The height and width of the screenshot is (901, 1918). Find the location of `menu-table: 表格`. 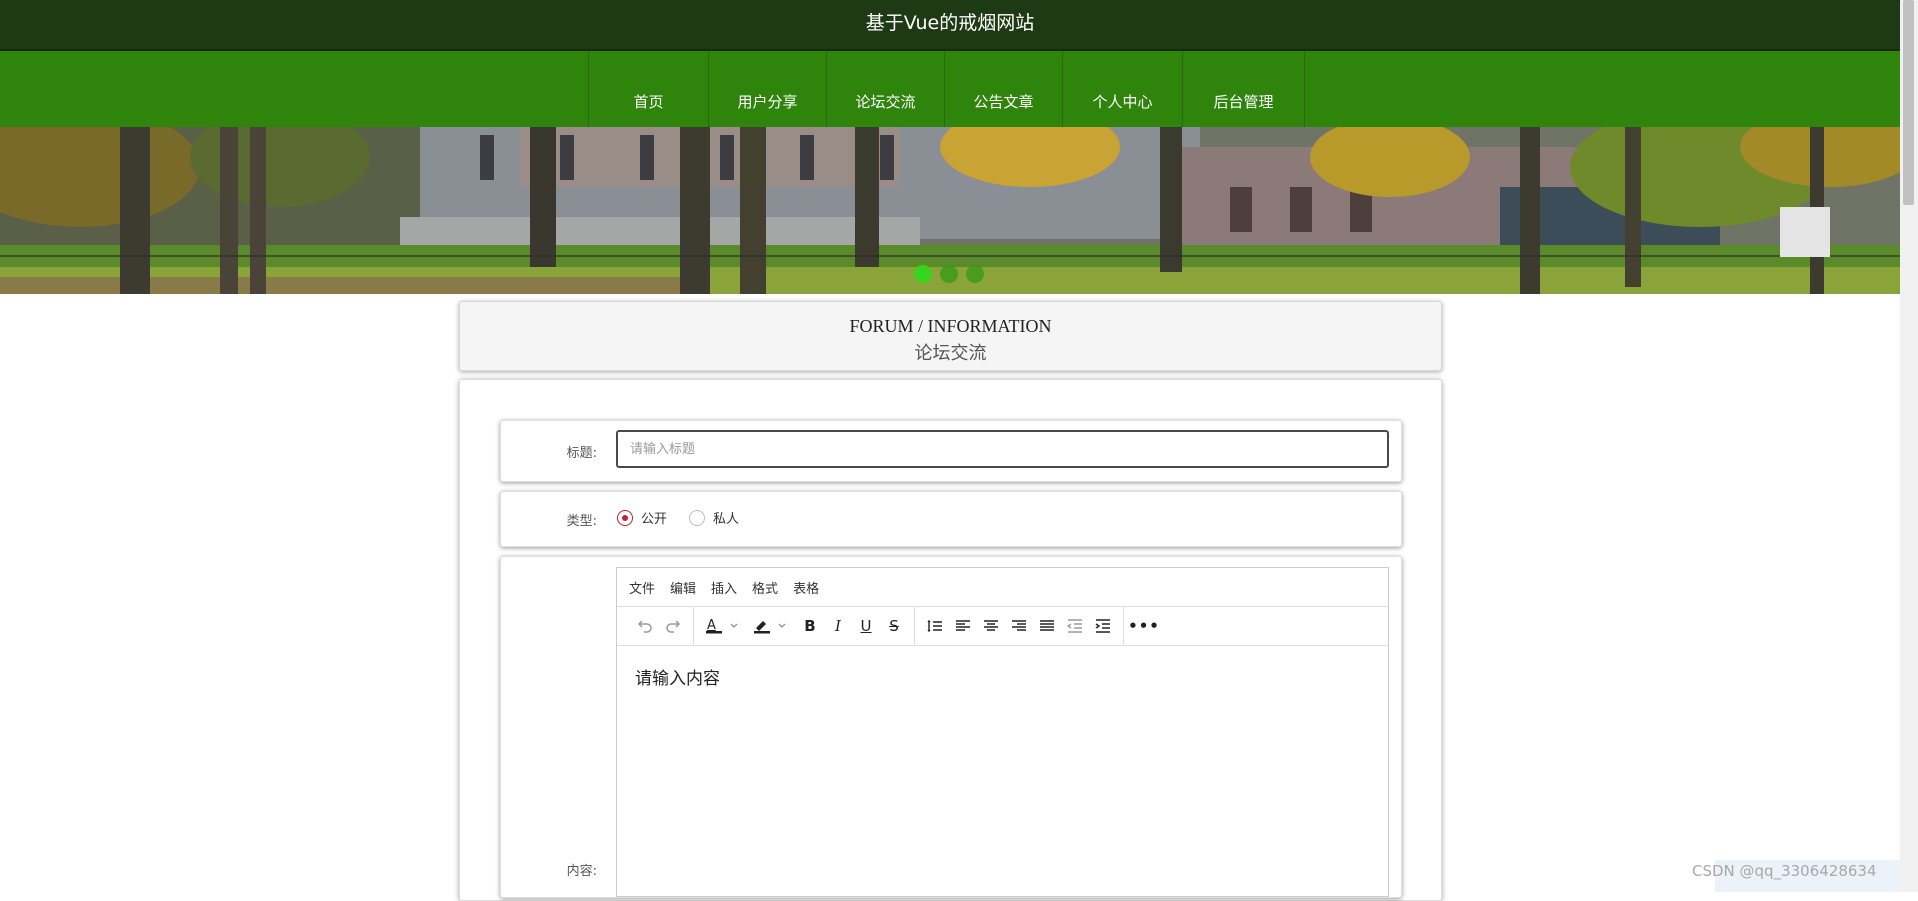

menu-table: 表格 is located at coordinates (806, 587).